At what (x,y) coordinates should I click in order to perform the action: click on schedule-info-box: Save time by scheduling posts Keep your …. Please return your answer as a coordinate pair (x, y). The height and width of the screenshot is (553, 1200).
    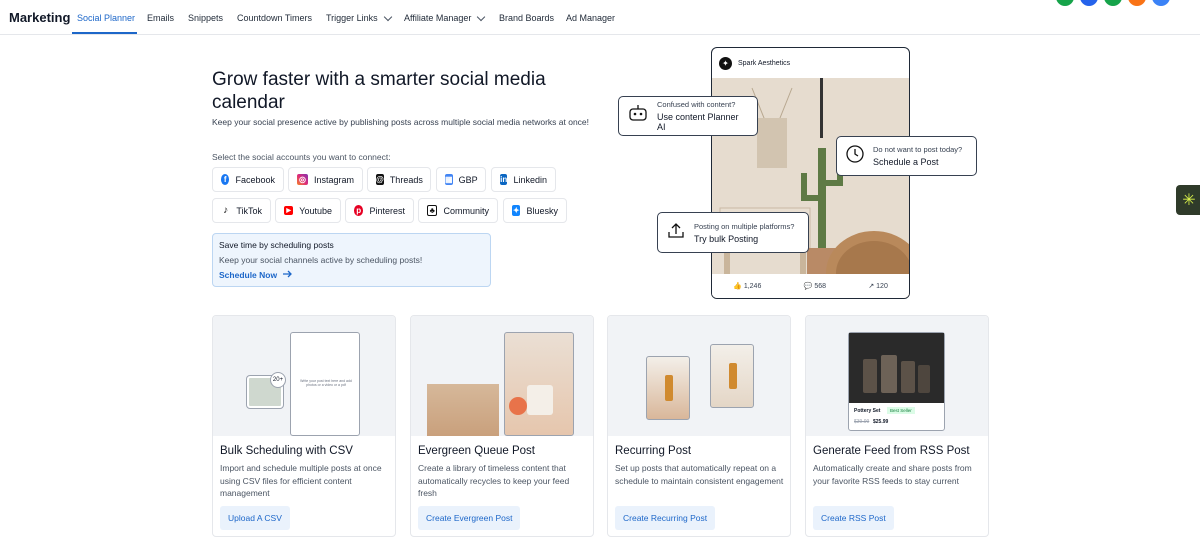
    Looking at the image, I should click on (351, 260).